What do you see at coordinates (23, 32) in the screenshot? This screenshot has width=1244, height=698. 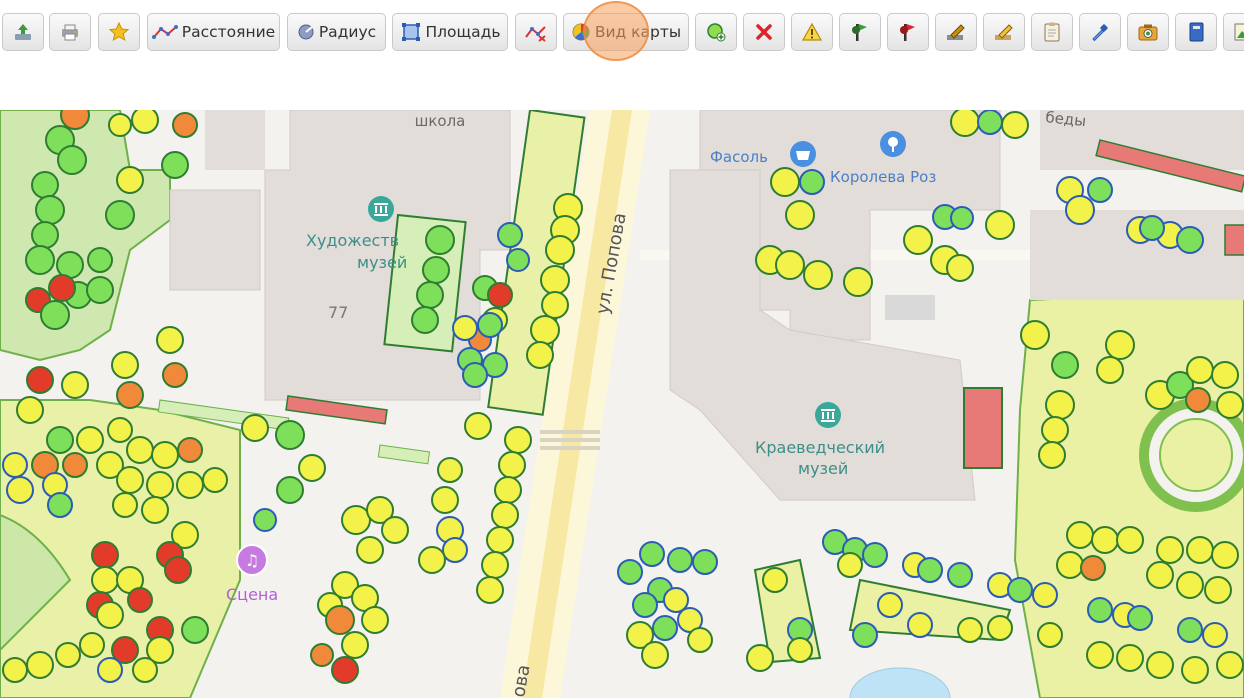 I see `export-button` at bounding box center [23, 32].